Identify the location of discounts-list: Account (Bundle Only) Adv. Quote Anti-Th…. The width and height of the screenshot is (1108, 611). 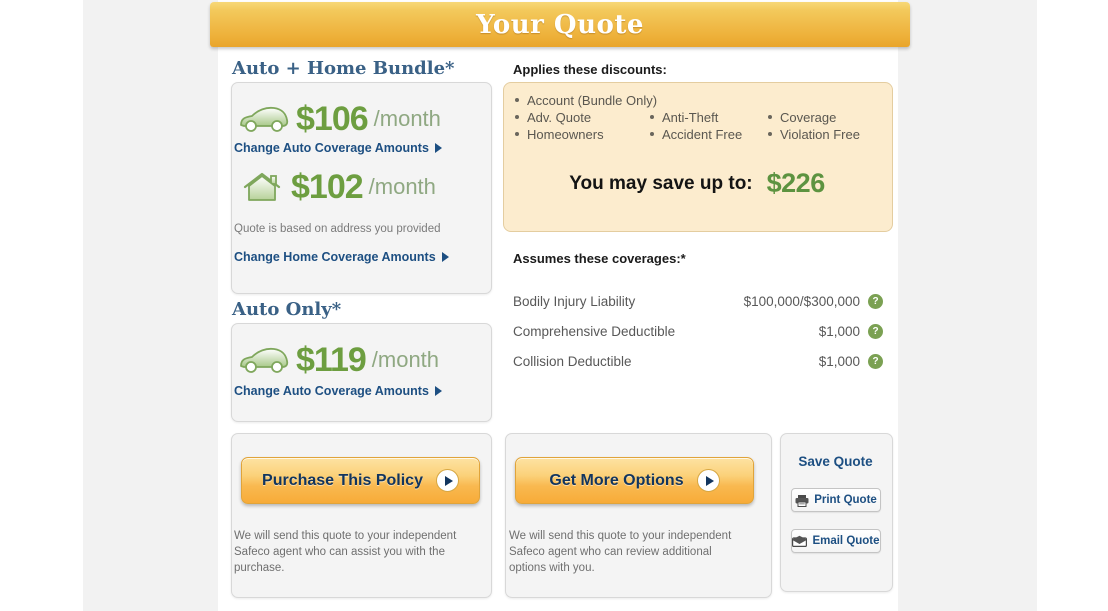
(700, 117).